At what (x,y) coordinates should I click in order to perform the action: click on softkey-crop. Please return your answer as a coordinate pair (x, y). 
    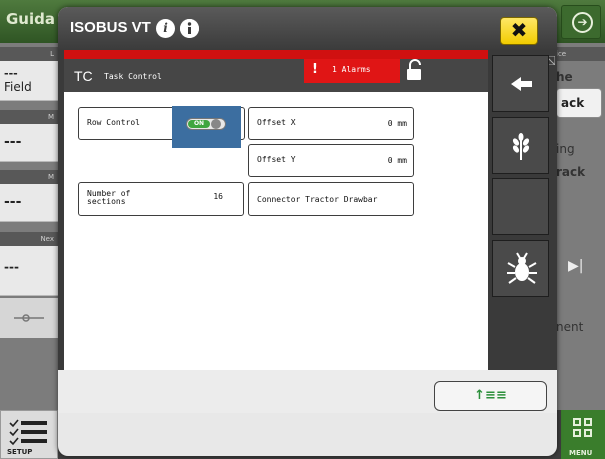
    Looking at the image, I should click on (520, 145).